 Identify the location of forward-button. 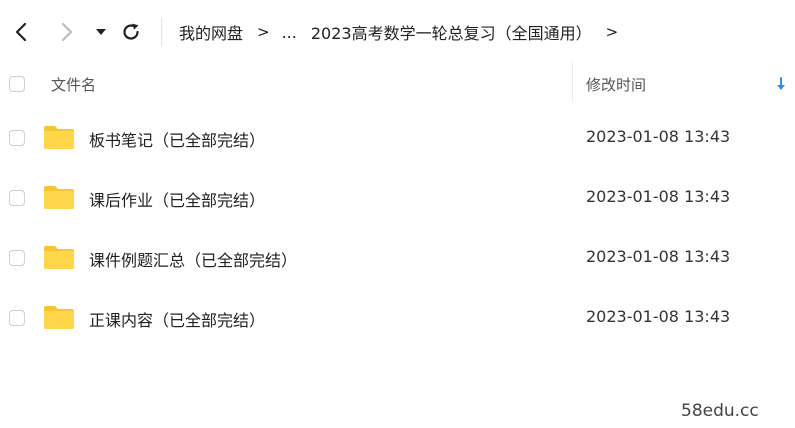
(67, 32).